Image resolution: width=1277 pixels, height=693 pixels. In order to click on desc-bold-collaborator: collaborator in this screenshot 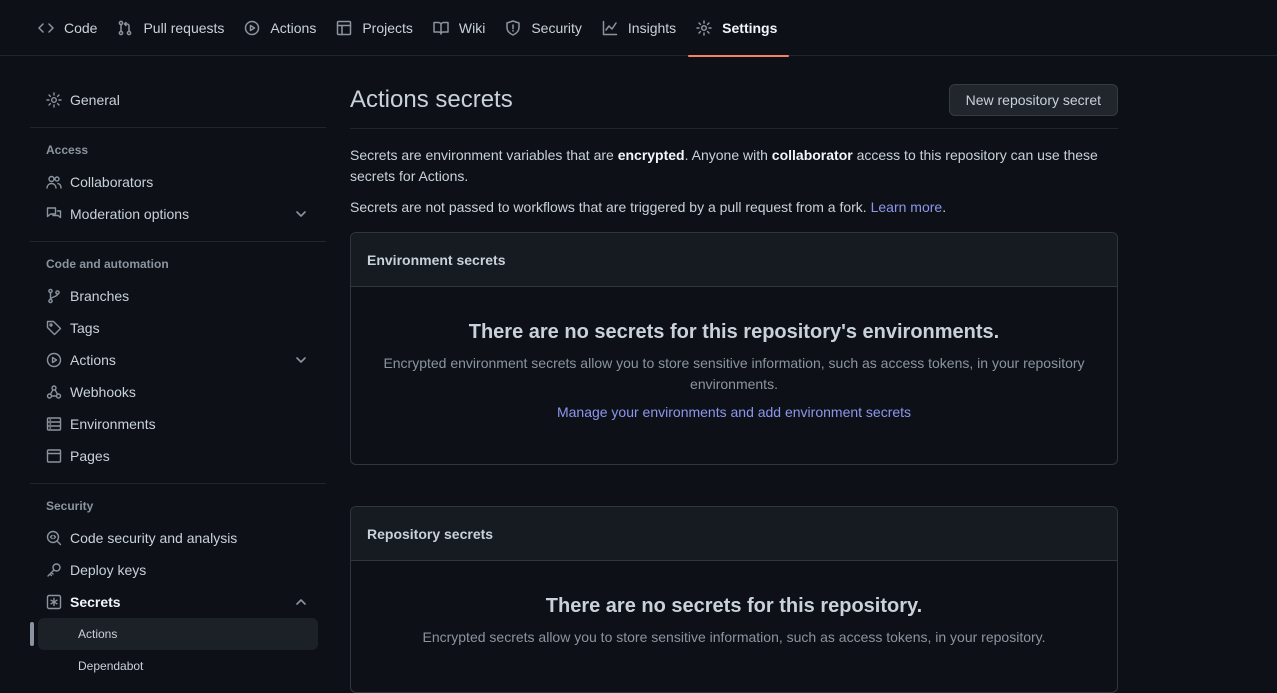, I will do `click(812, 155)`.